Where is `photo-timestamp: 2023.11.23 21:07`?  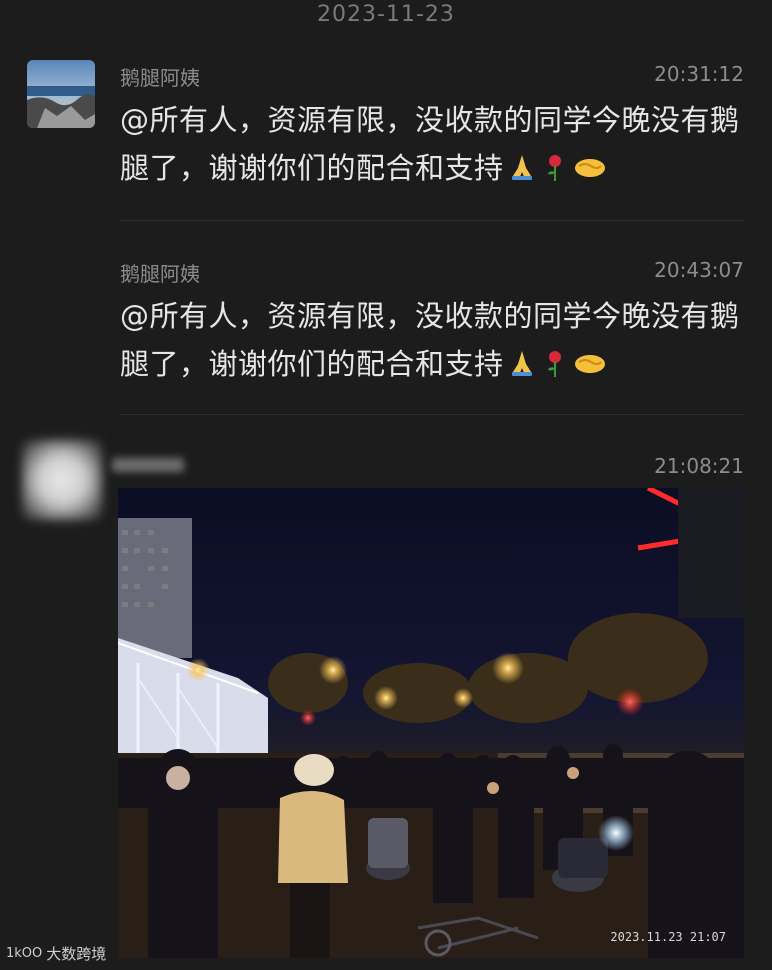 photo-timestamp: 2023.11.23 21:07 is located at coordinates (668, 937).